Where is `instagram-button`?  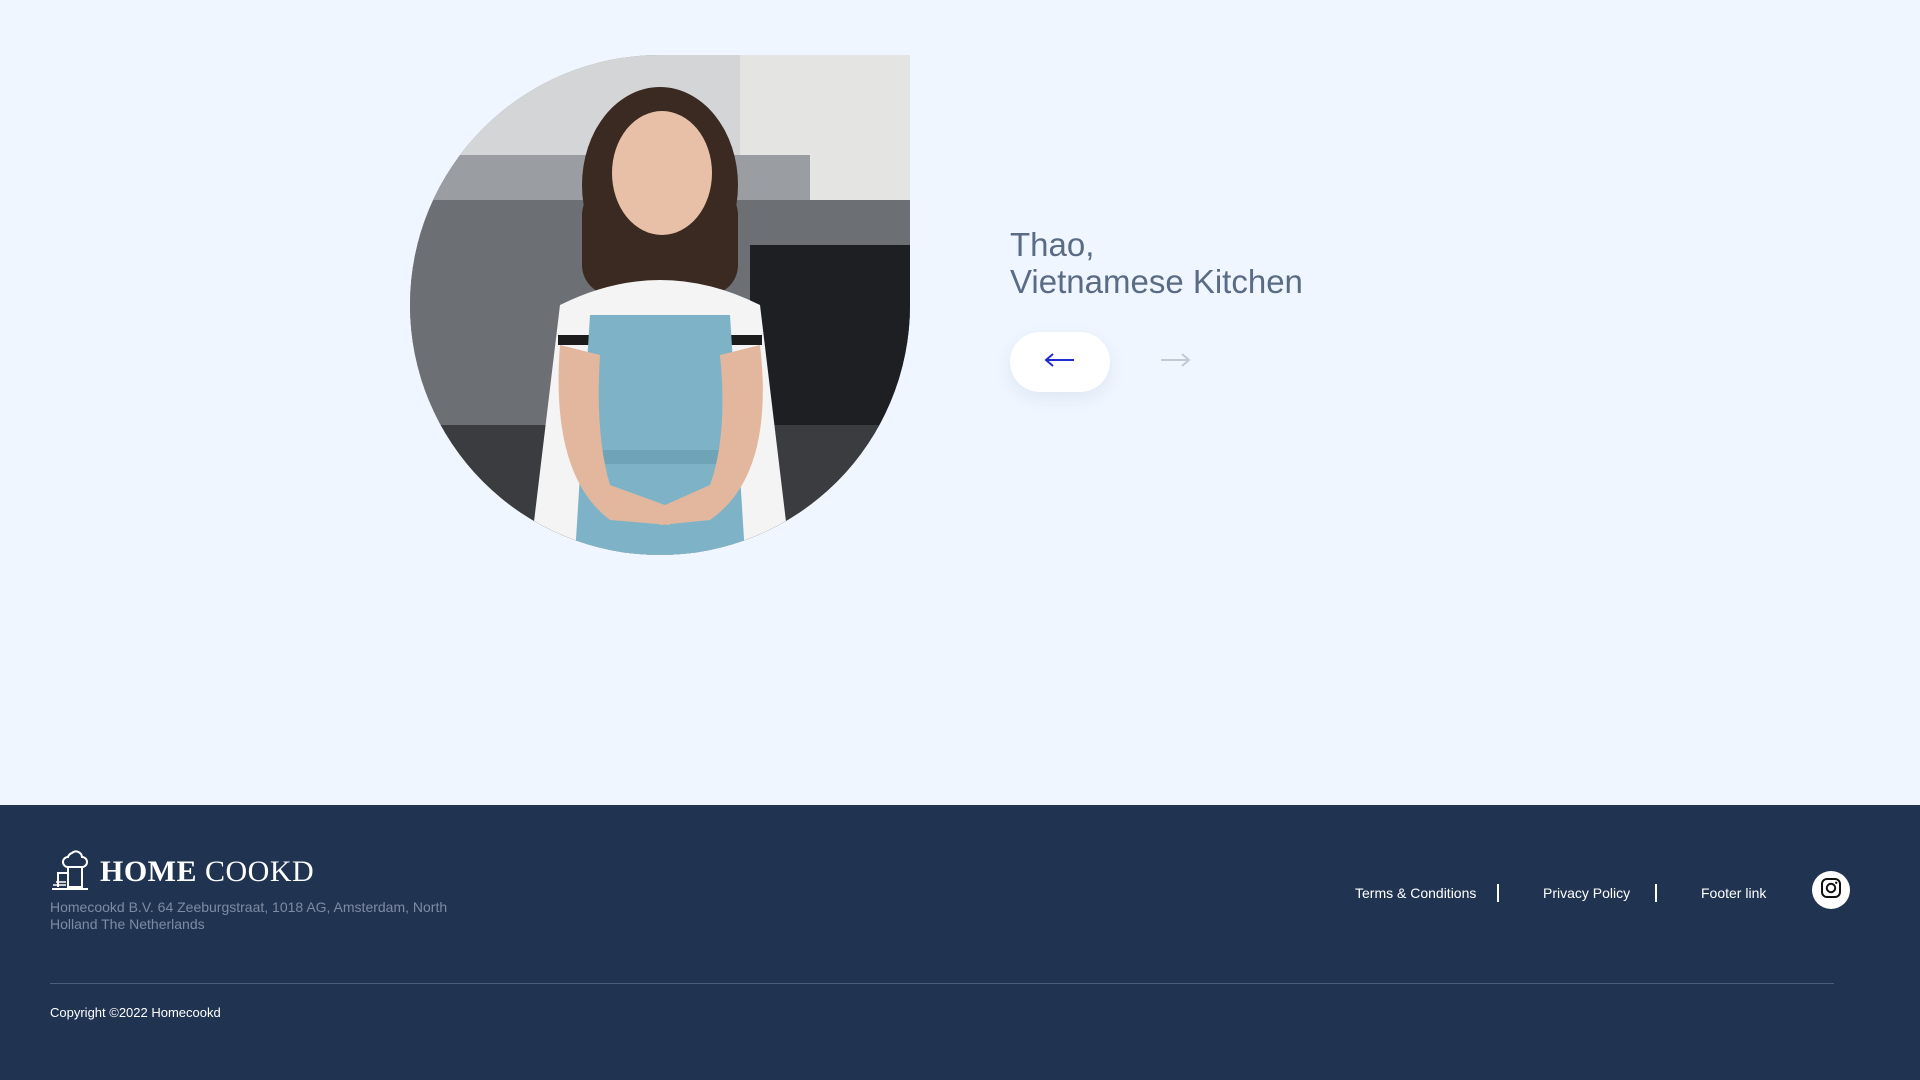 instagram-button is located at coordinates (1831, 890).